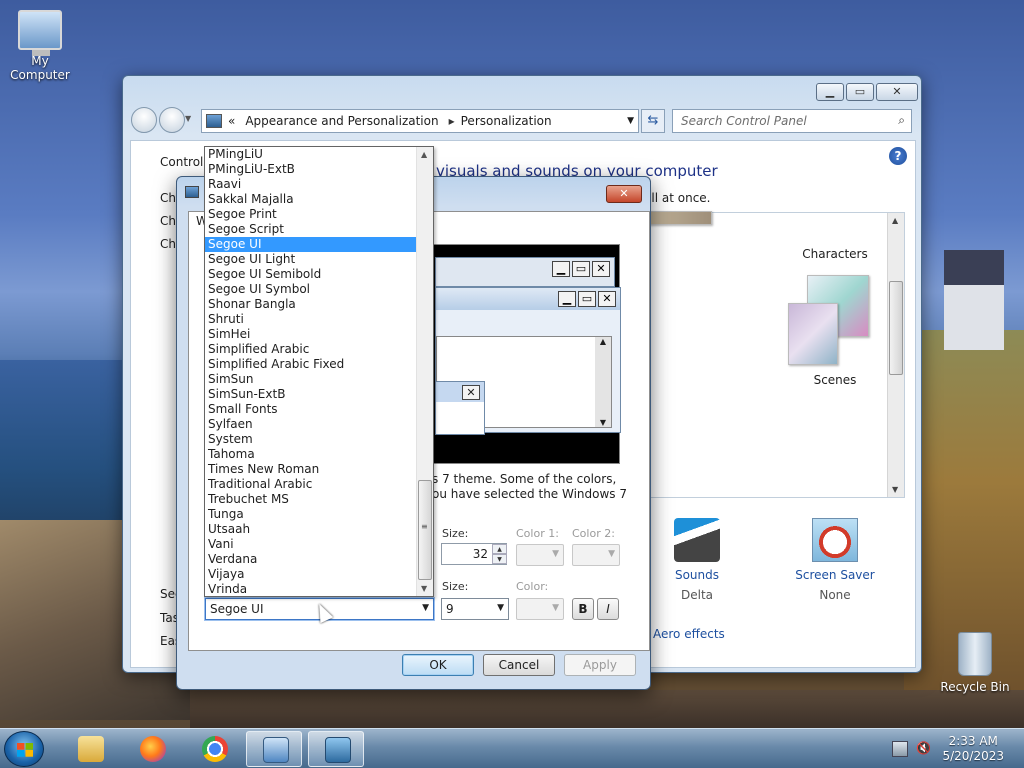 This screenshot has height=768, width=1024. Describe the element at coordinates (438, 665) in the screenshot. I see `ok-button: OK` at that location.